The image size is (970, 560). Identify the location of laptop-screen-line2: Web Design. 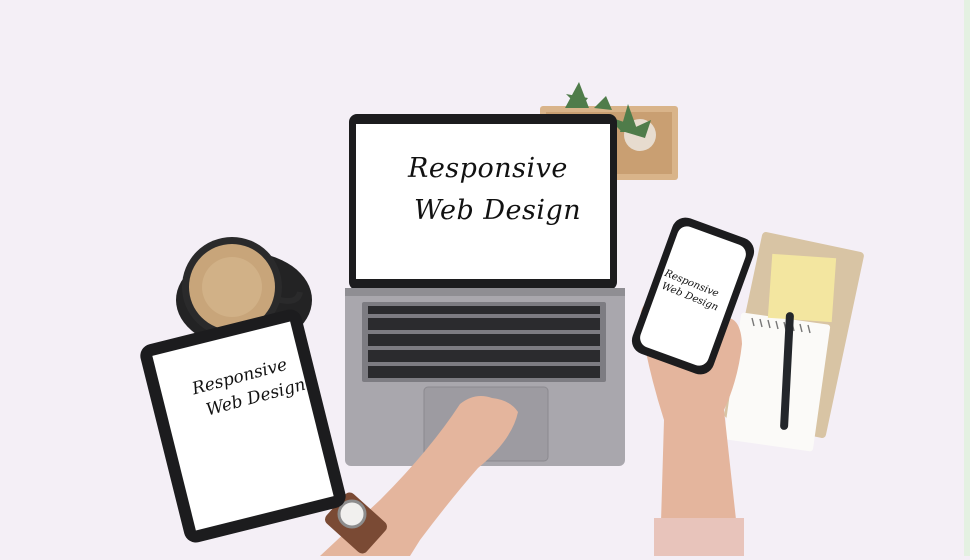
(498, 210).